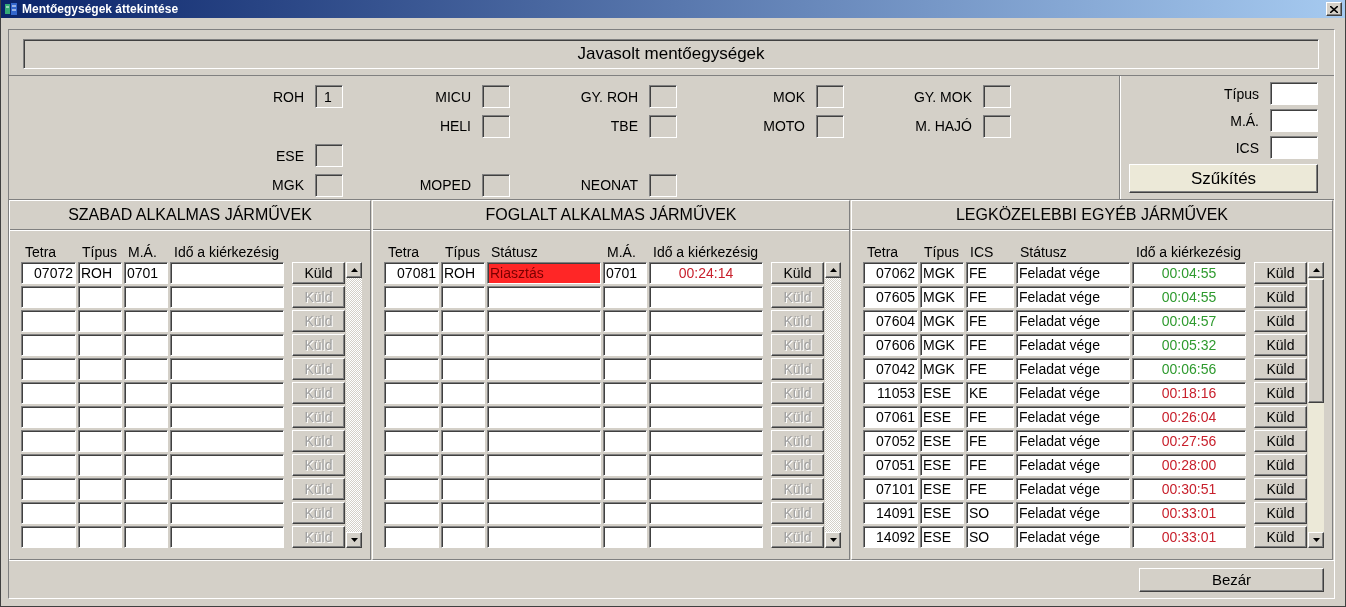  Describe the element at coordinates (1334, 9) in the screenshot. I see `close-button` at that location.